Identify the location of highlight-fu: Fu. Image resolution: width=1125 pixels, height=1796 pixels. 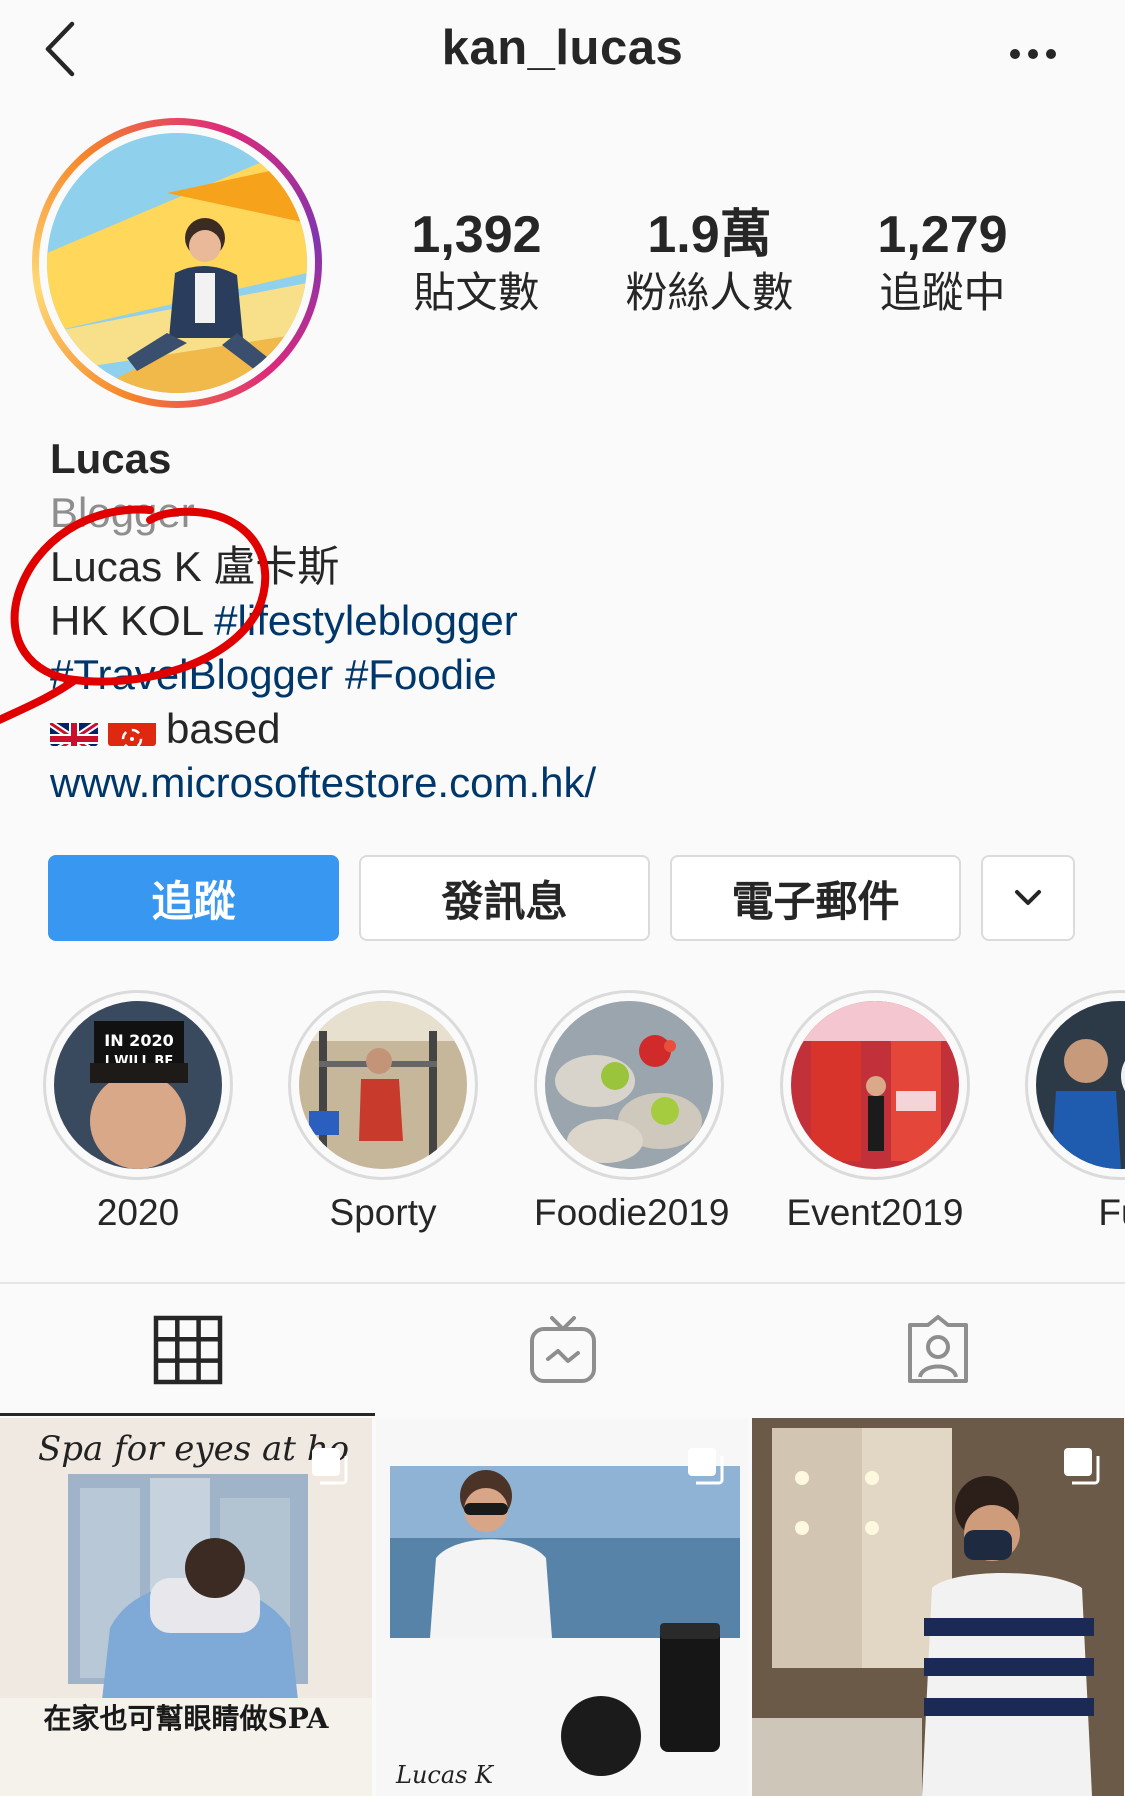
(1075, 1112).